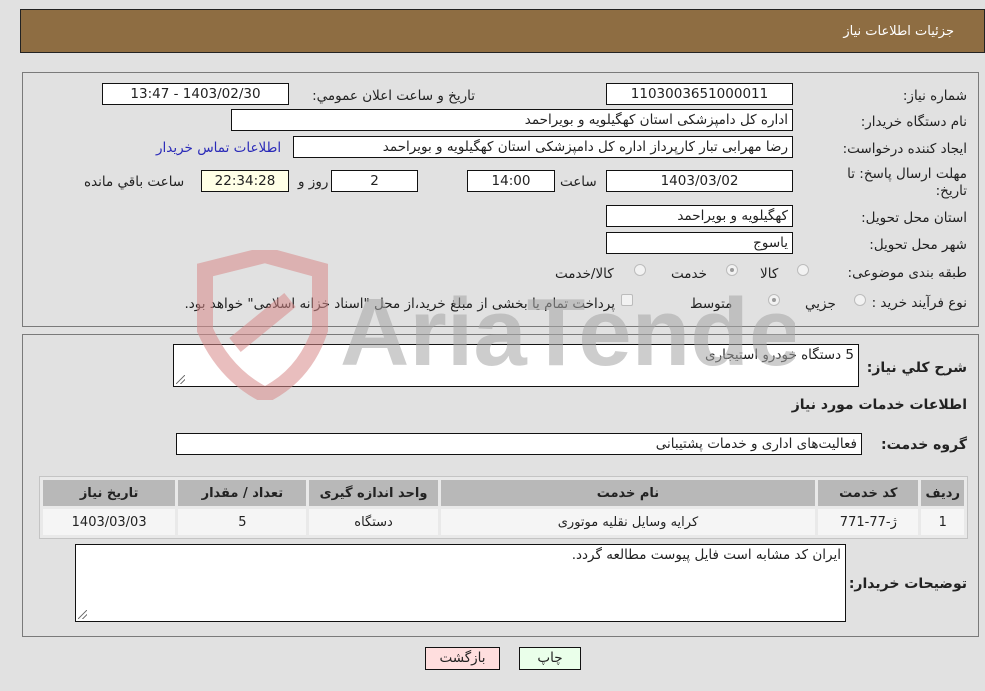 The height and width of the screenshot is (691, 985). Describe the element at coordinates (393, 96) in the screenshot. I see `announce-datetime-label: تاریخ و ساعت اعلان عمومي:` at that location.